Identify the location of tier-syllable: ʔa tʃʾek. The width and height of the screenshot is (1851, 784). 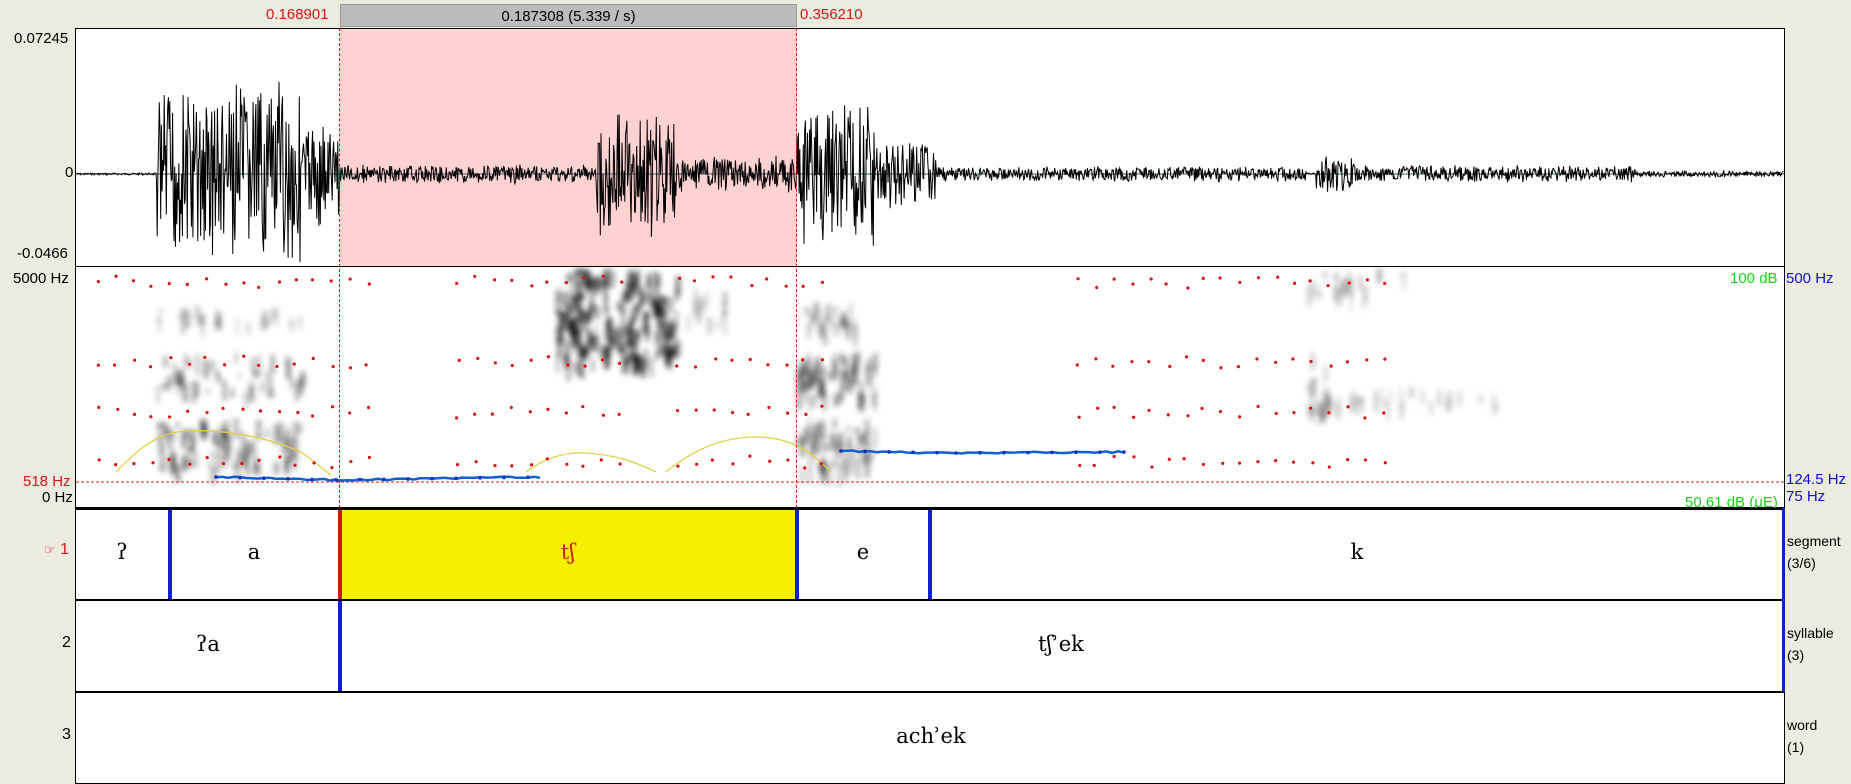
(930, 645).